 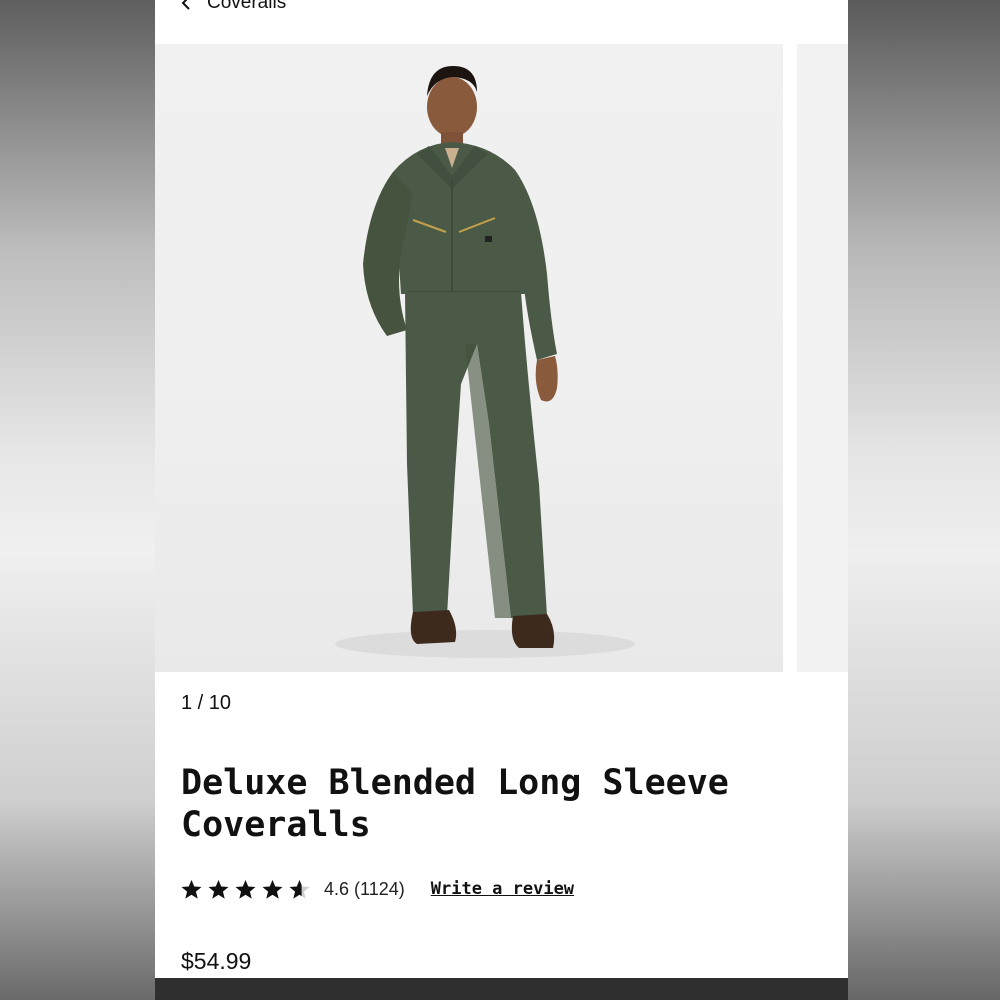 I want to click on review-count: (1124), so click(x=379, y=888).